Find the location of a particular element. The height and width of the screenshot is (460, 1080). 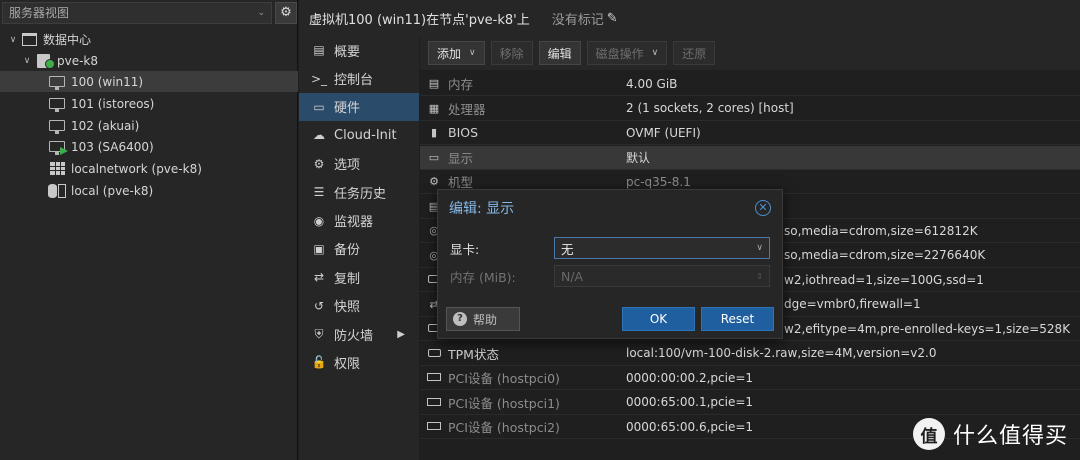

menu-item-replication: ⇄ 复制 is located at coordinates (359, 277).